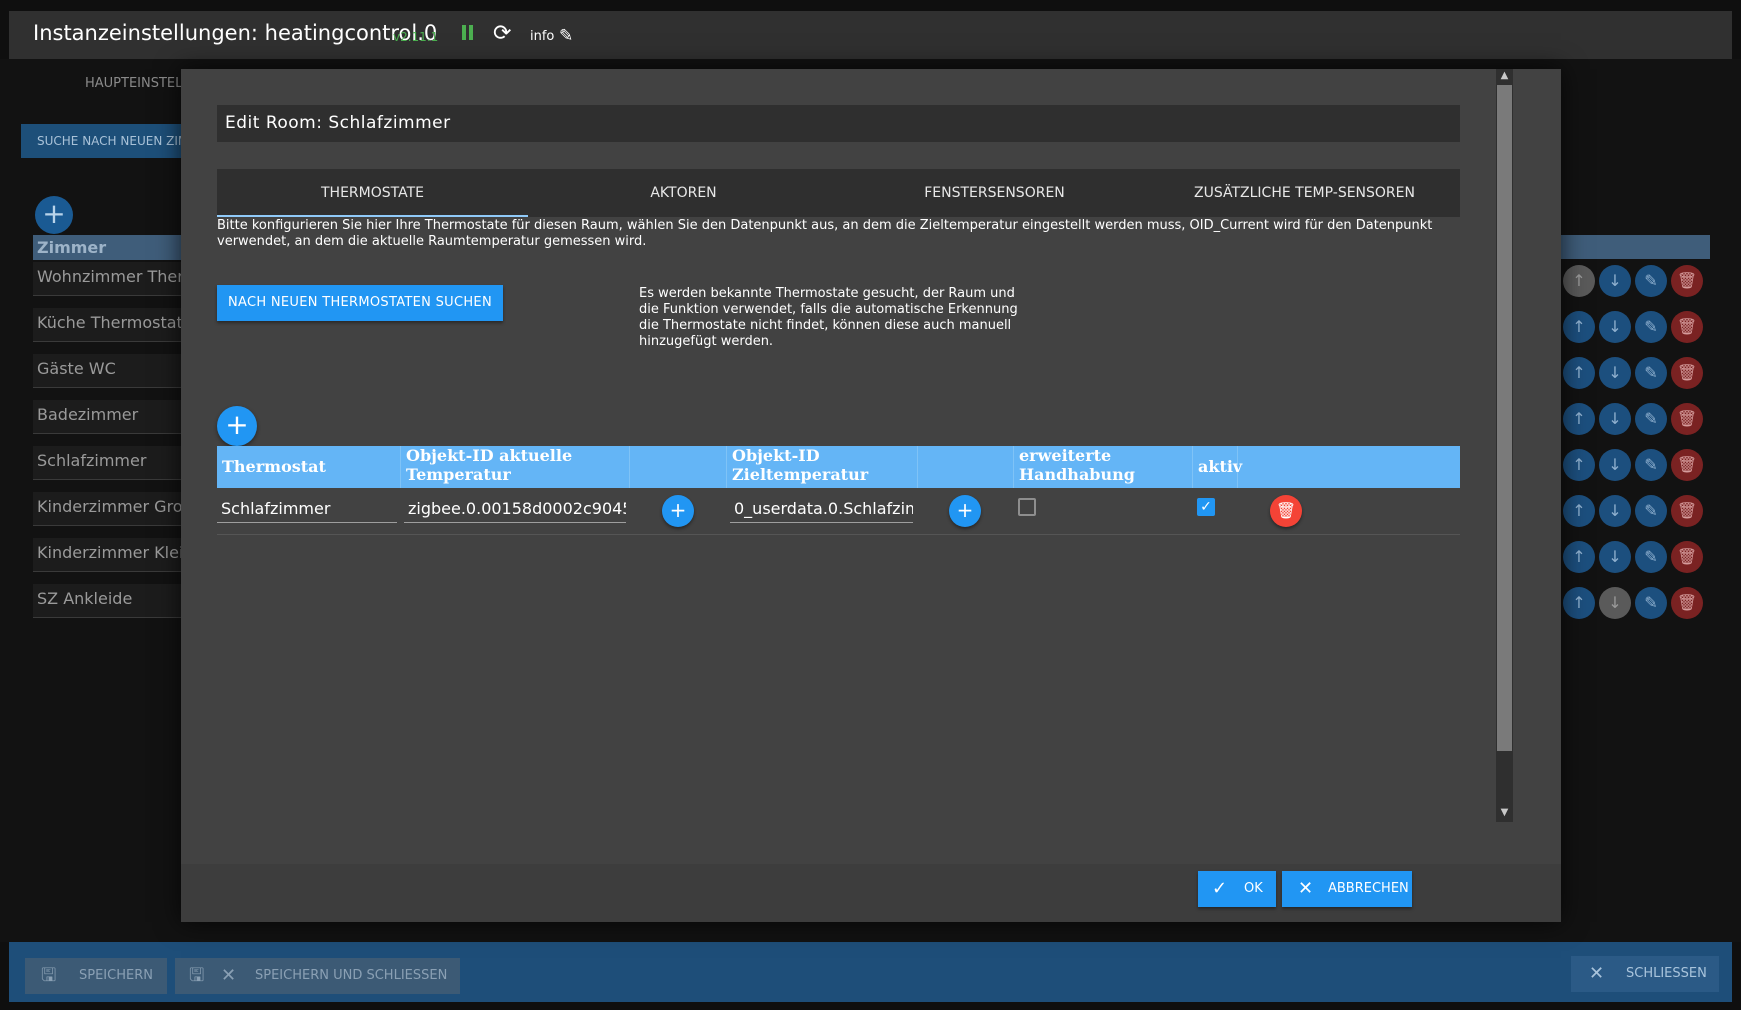 This screenshot has width=1741, height=1010. What do you see at coordinates (108, 463) in the screenshot?
I see `room-row: Schlafzimmer` at bounding box center [108, 463].